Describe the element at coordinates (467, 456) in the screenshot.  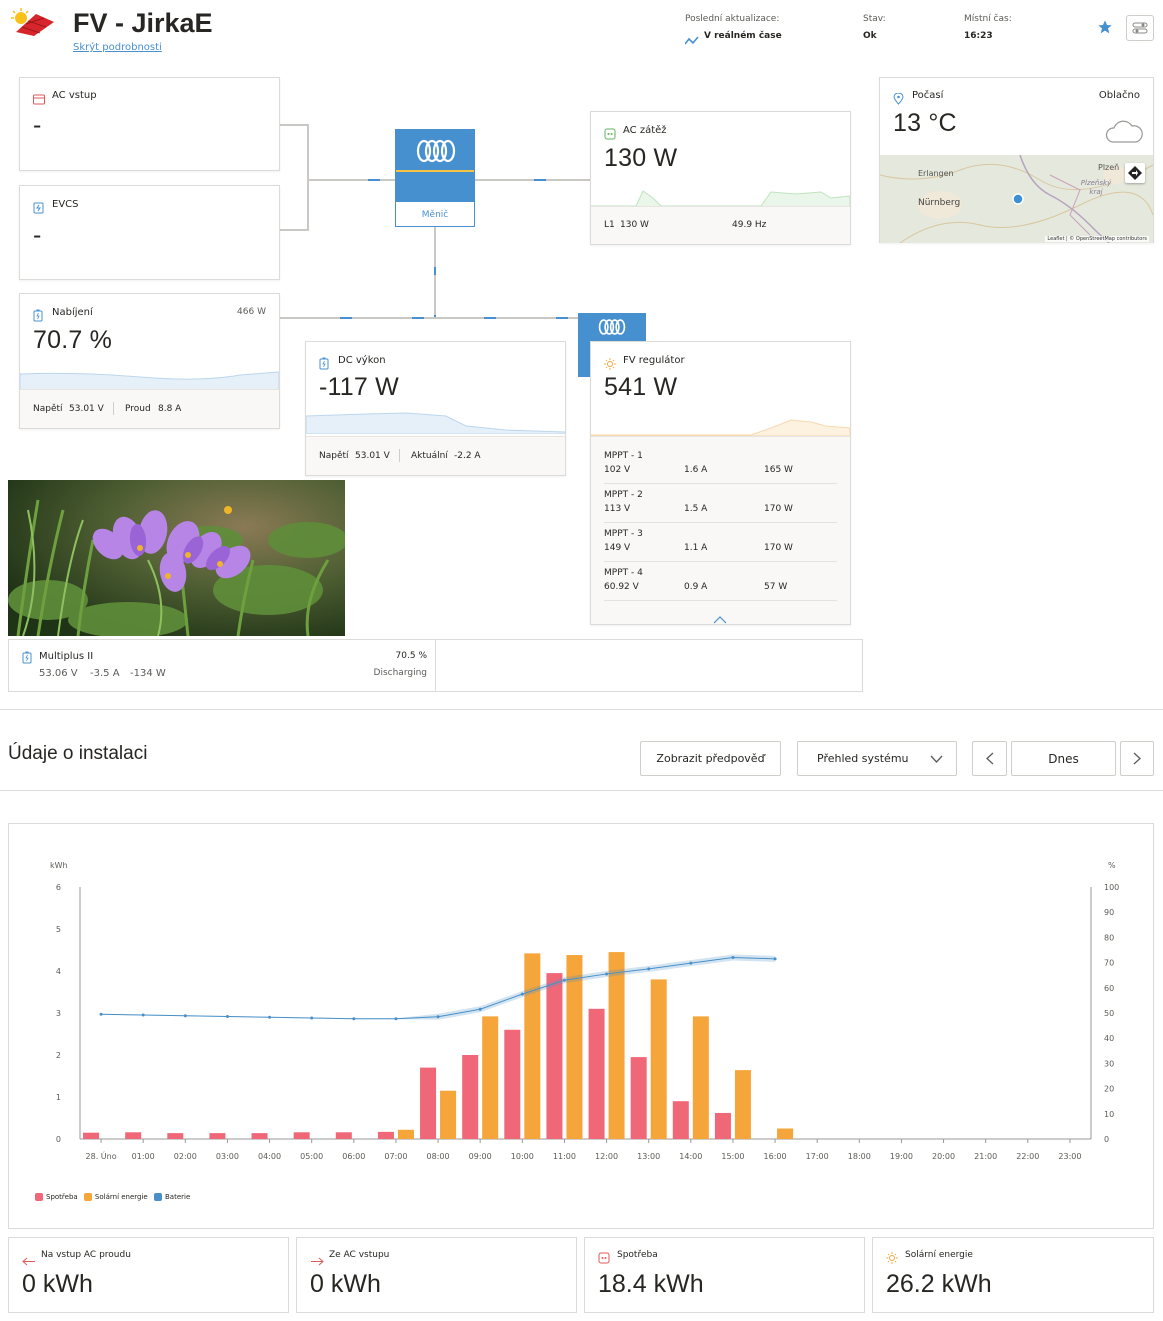
I see `dc-current: -2.2 A` at that location.